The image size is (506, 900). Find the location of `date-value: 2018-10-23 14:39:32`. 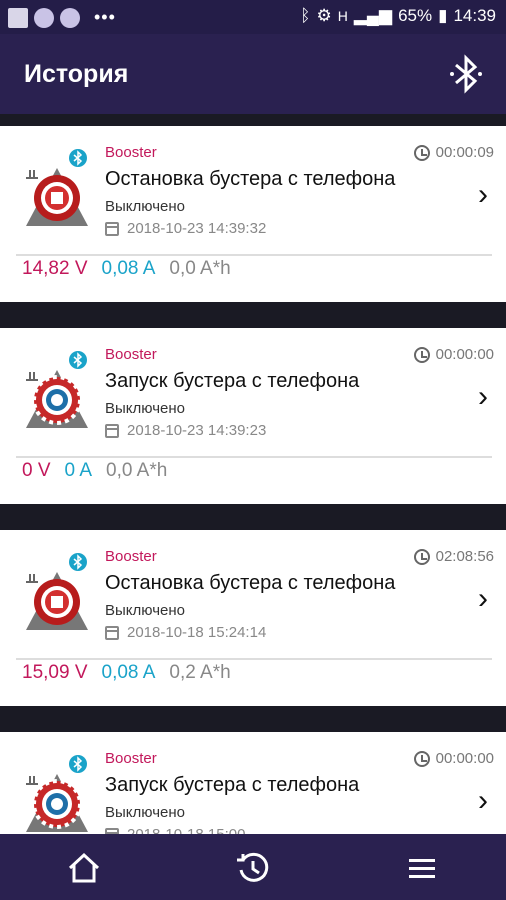

date-value: 2018-10-23 14:39:32 is located at coordinates (197, 228).